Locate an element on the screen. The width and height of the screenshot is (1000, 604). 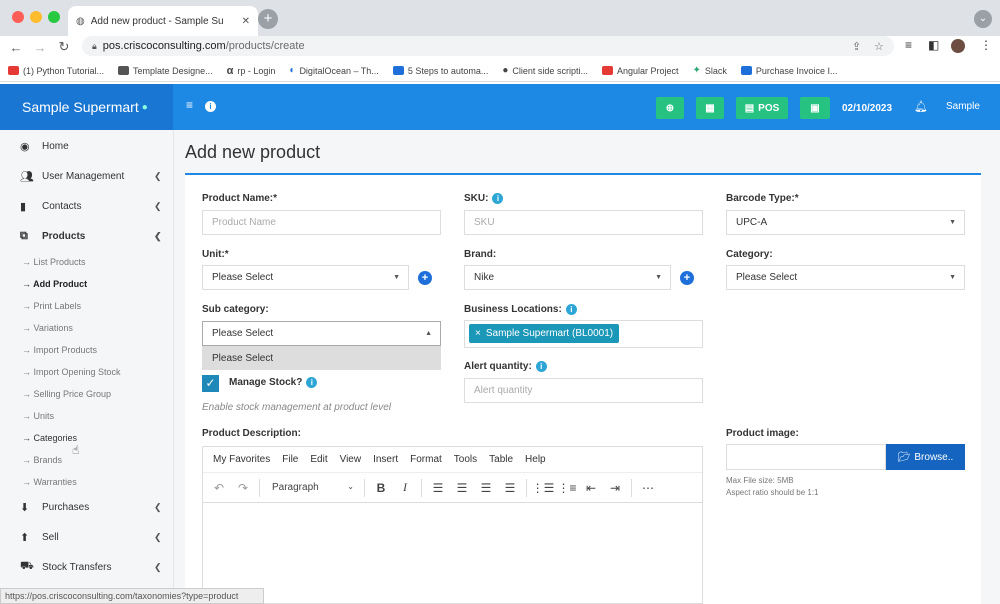
align-center-icon: ☰ is located at coordinates (462, 488).